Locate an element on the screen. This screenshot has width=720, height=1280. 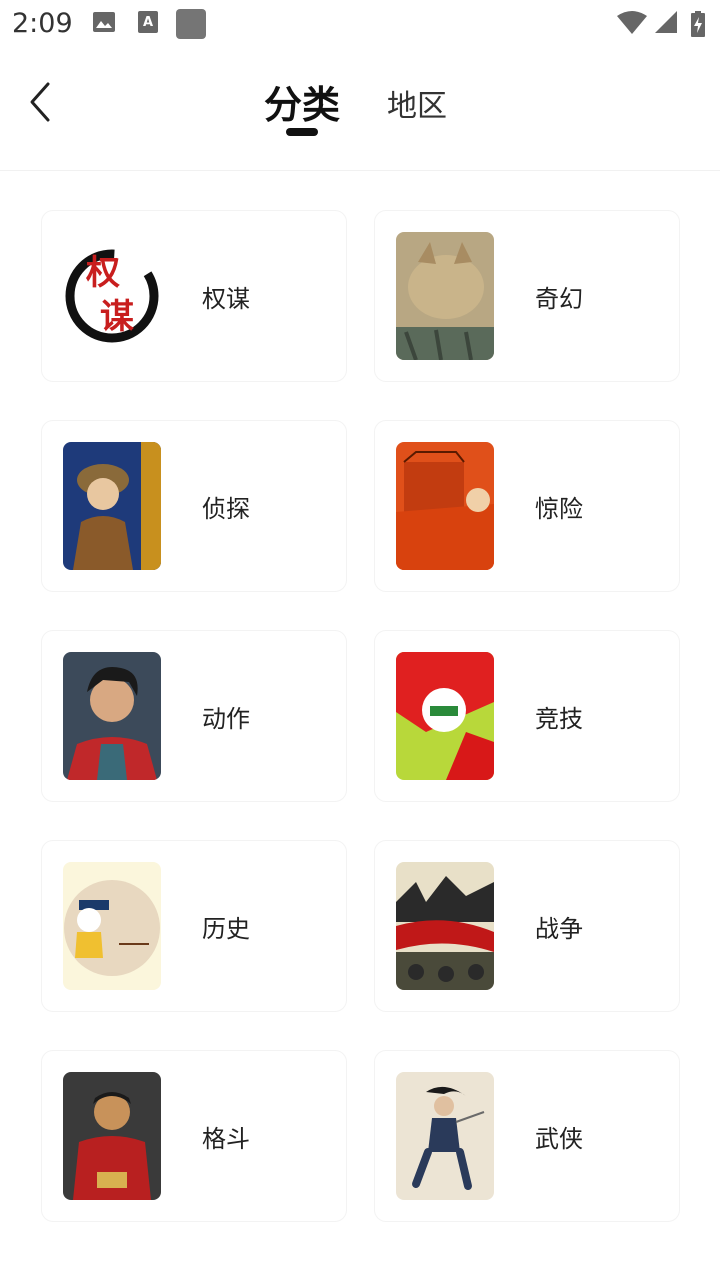
tab-category: 分类 is located at coordinates (302, 101).